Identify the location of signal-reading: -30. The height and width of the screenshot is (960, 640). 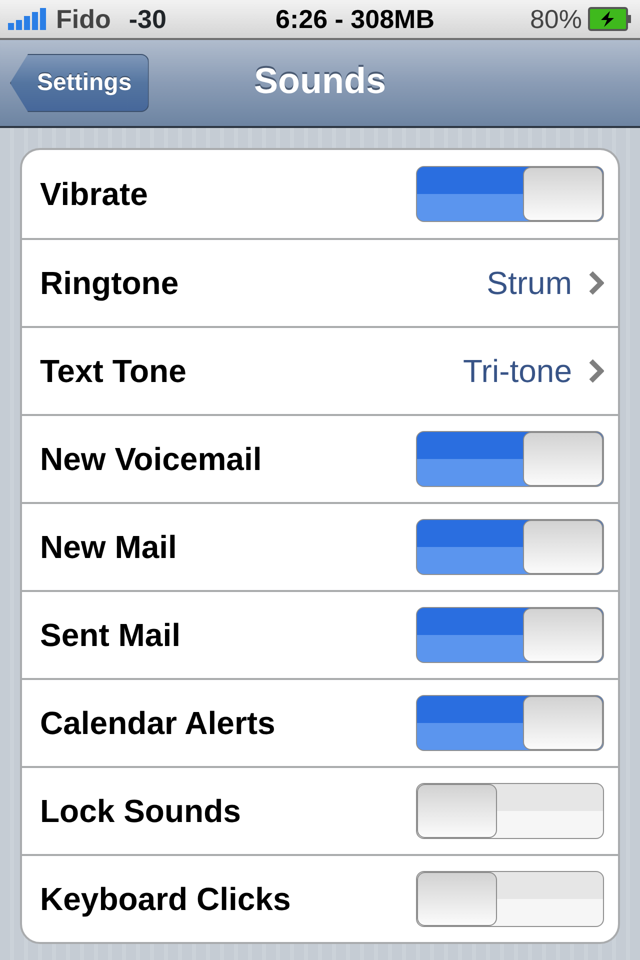
(147, 19).